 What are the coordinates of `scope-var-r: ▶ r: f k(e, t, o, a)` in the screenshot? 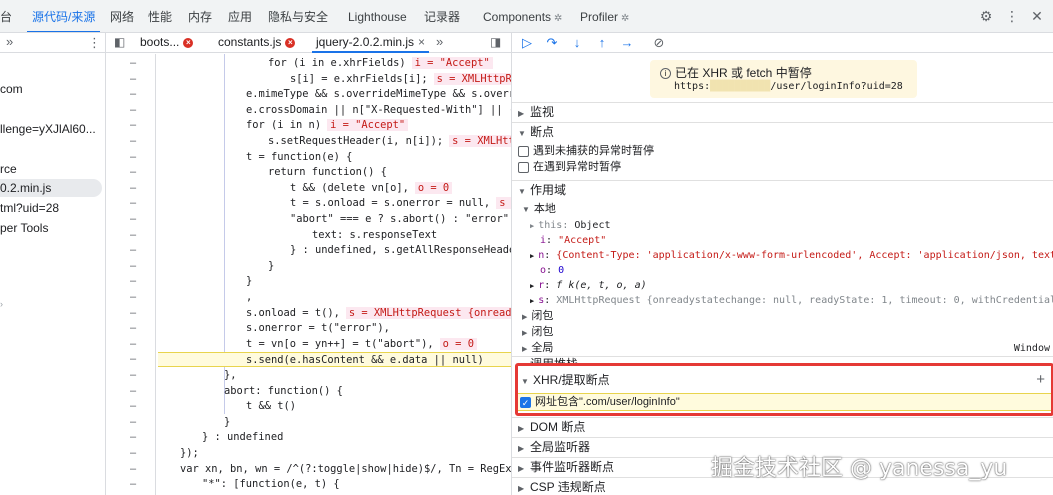 It's located at (588, 285).